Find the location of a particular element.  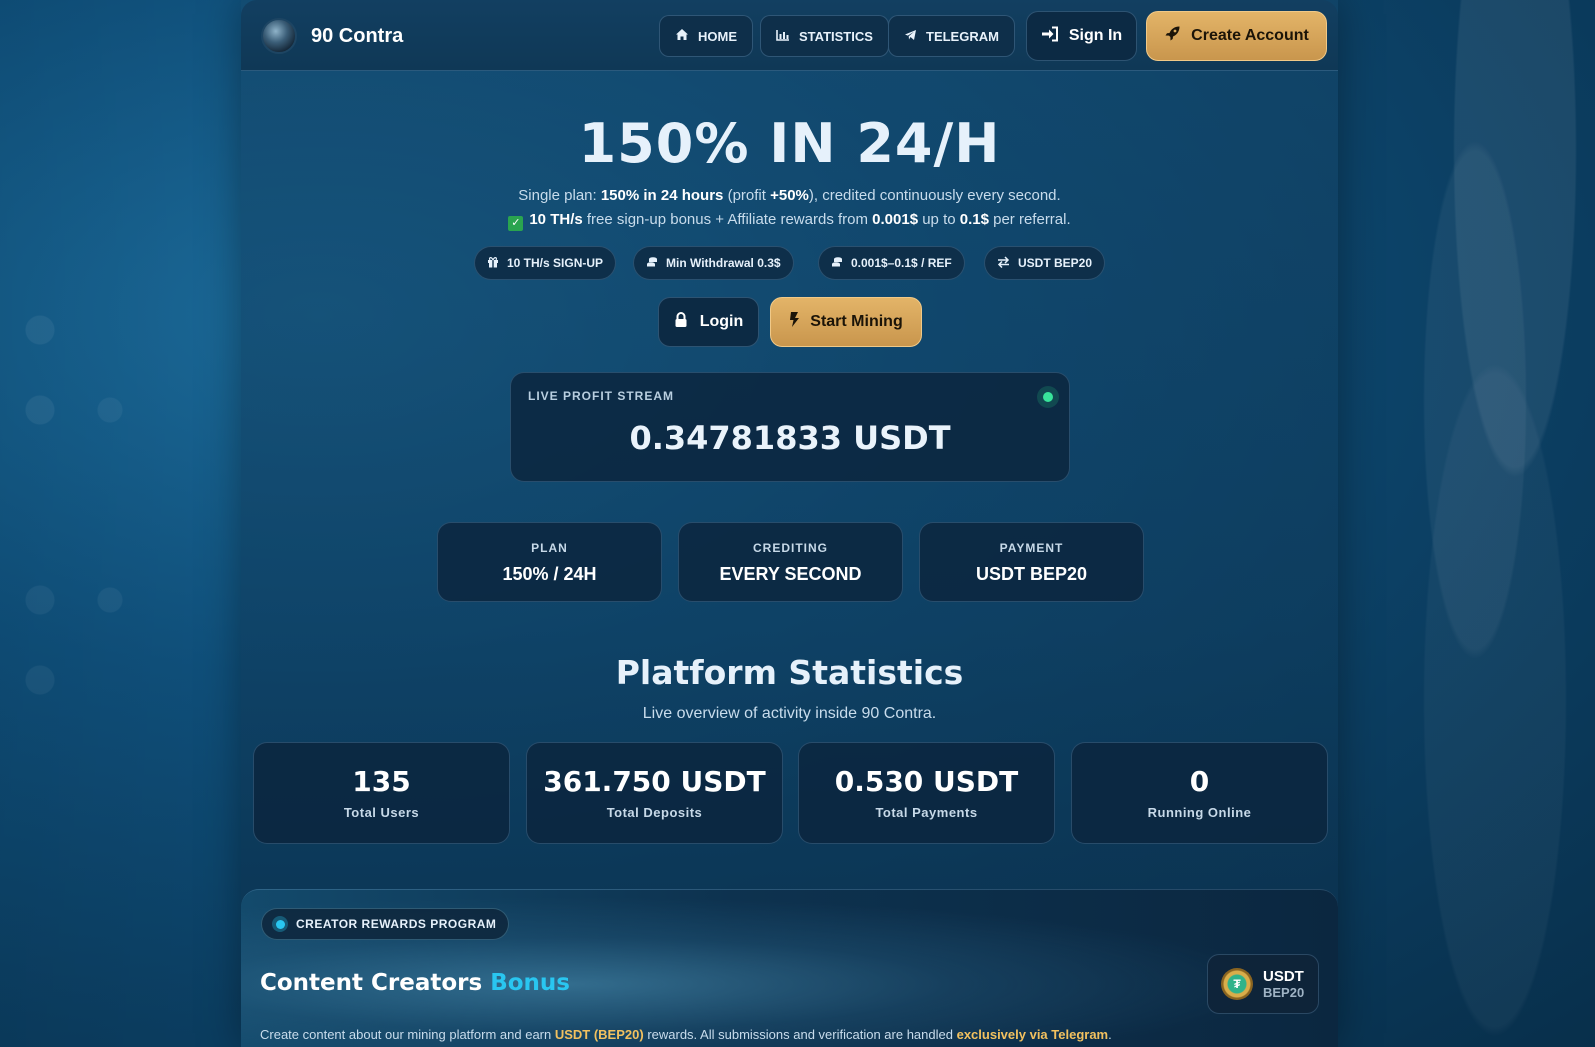

info-label: PLAN is located at coordinates (549, 548).